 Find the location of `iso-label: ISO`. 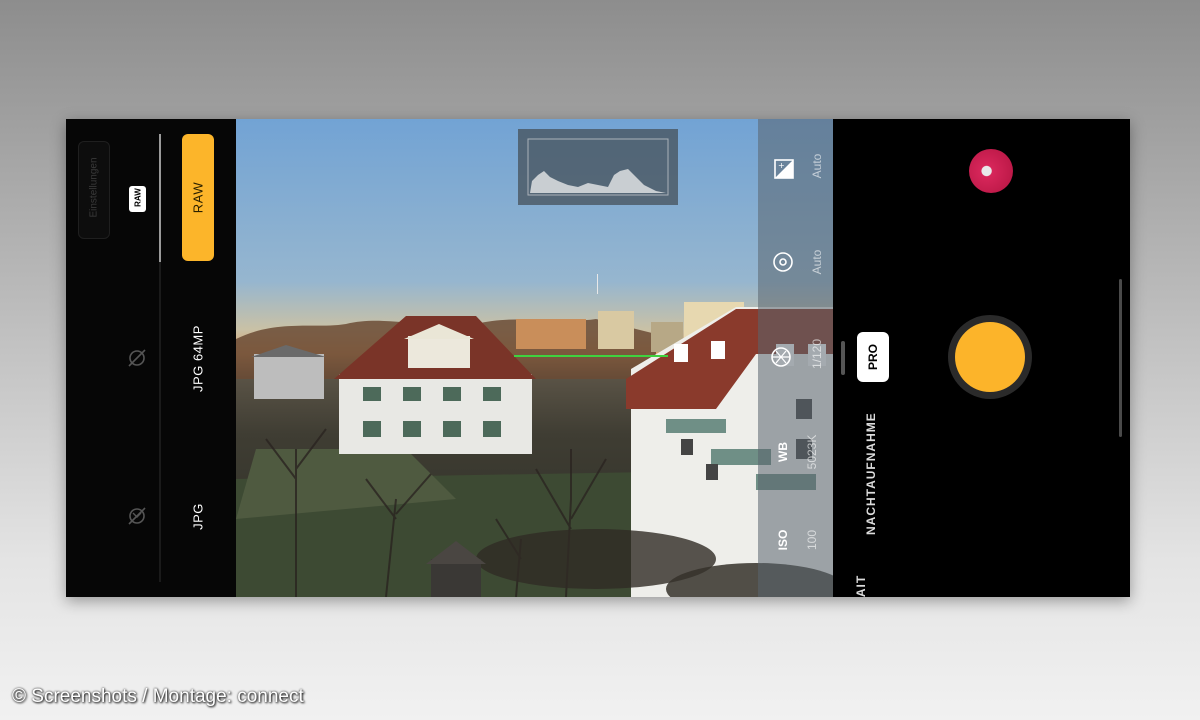

iso-label: ISO is located at coordinates (783, 540).